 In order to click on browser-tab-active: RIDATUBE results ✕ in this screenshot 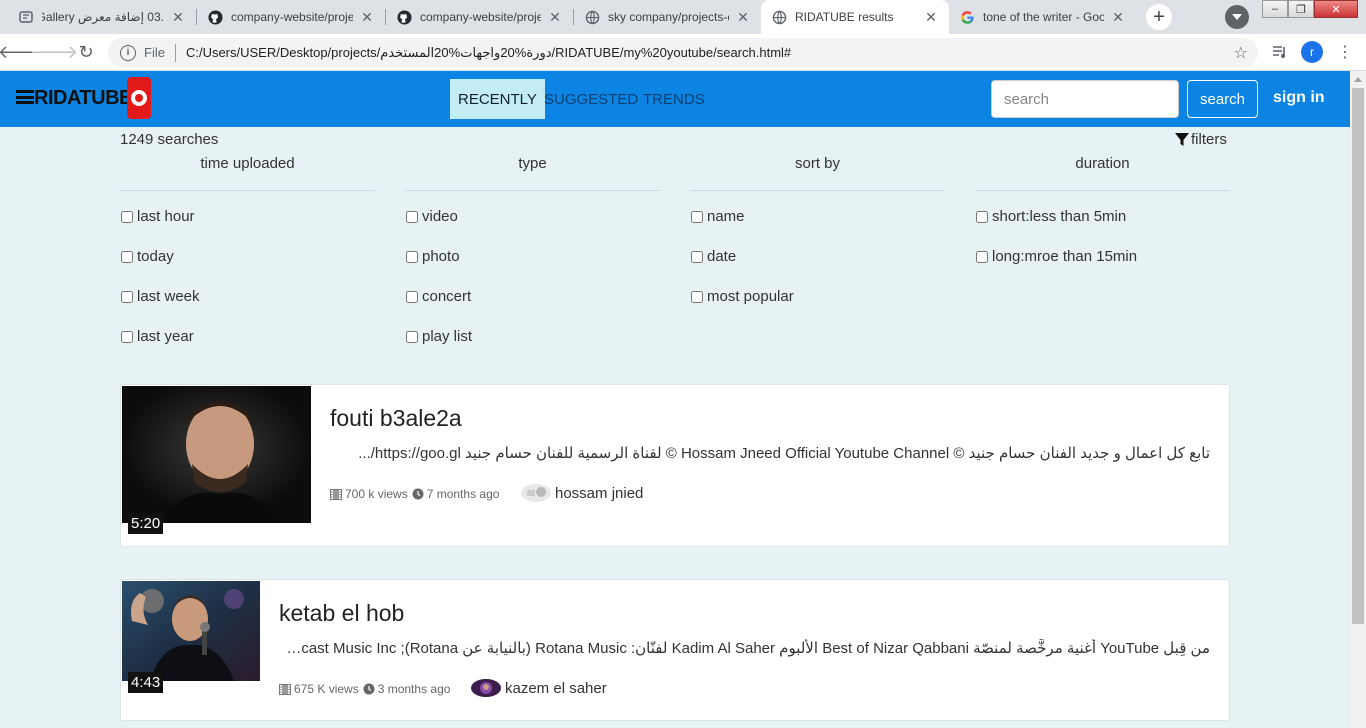, I will do `click(855, 17)`.